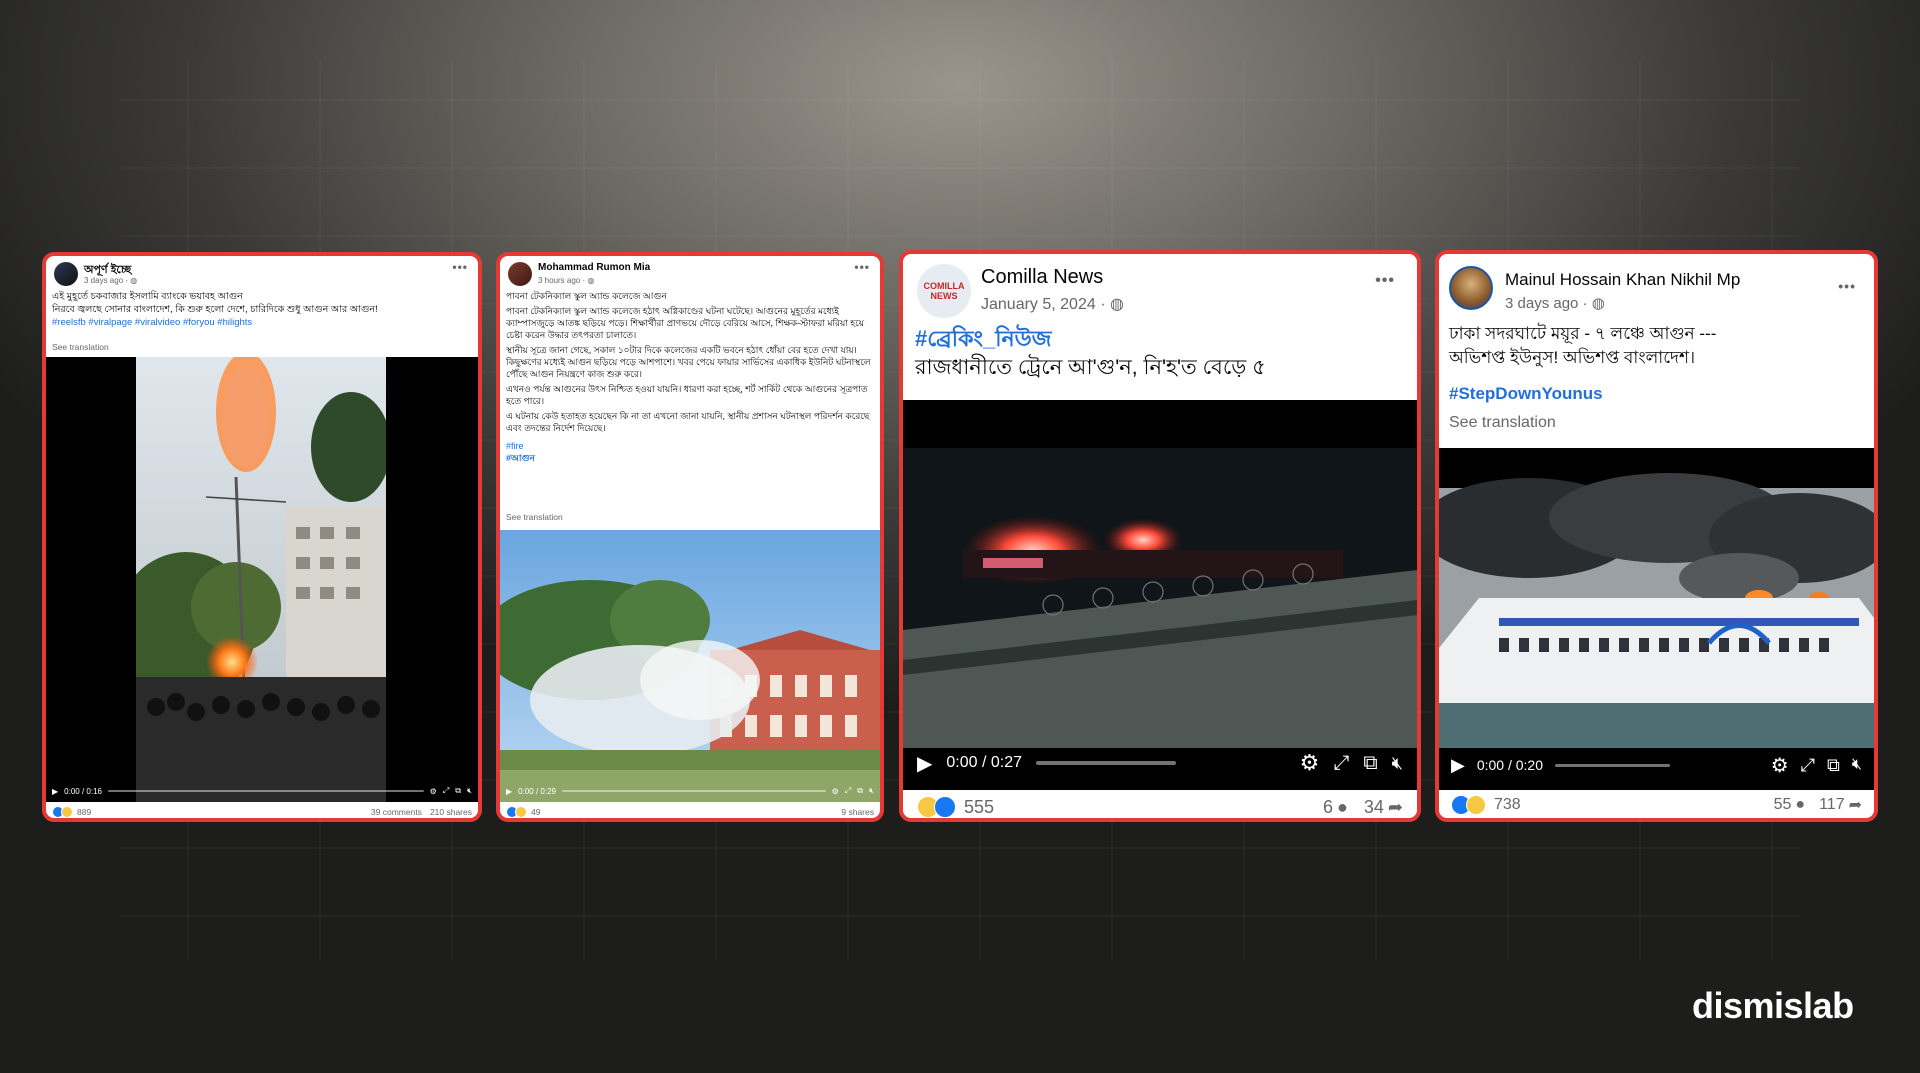 This screenshot has height=1073, width=1920. Describe the element at coordinates (691, 446) in the screenshot. I see `hashtag-fire: #fire` at that location.